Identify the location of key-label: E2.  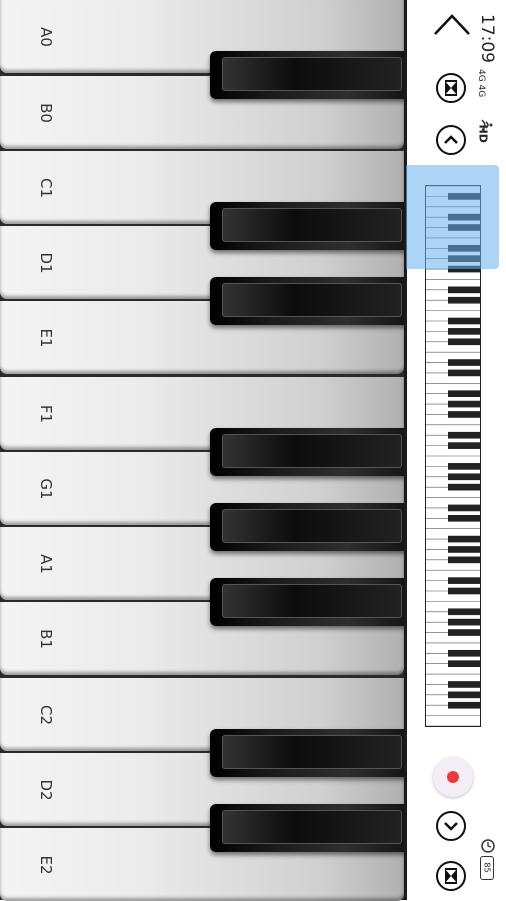
(46, 864).